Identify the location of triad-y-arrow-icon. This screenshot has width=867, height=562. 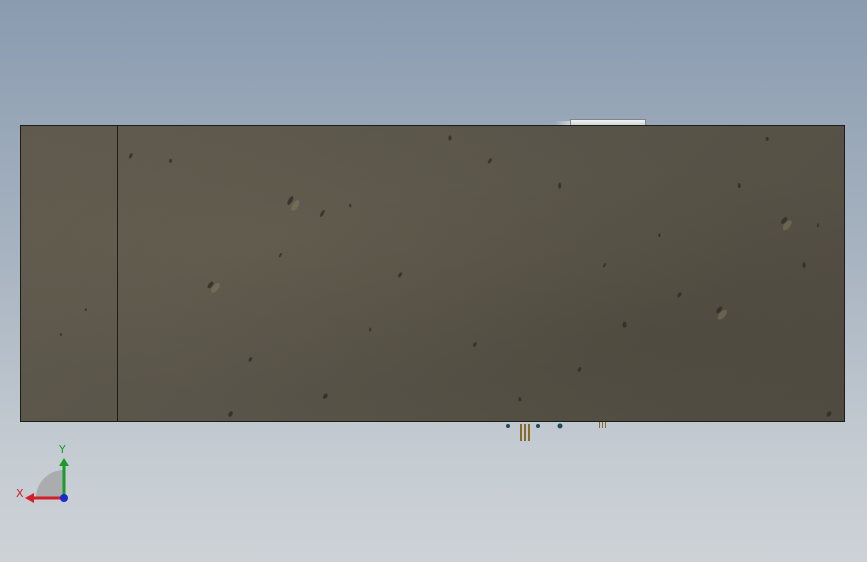
(64, 462).